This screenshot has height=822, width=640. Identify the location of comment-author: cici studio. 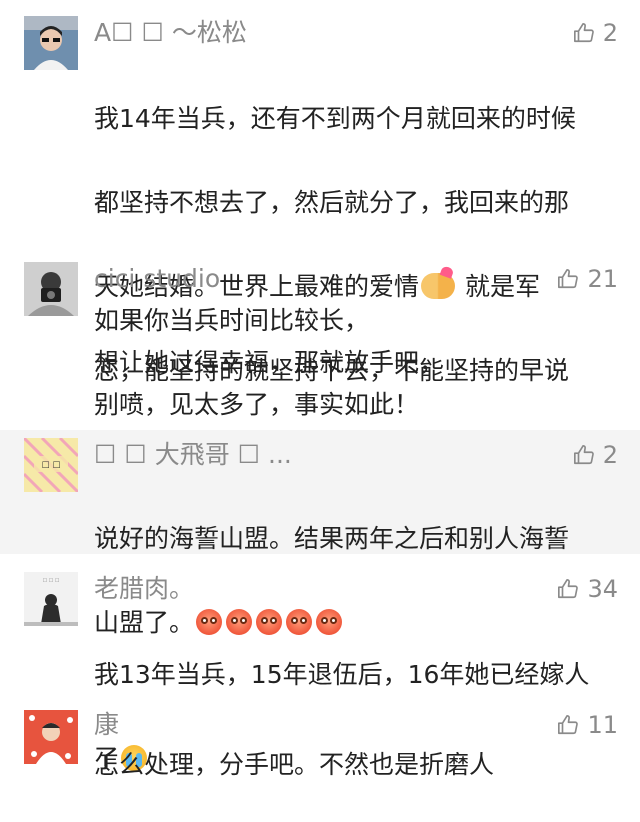
(157, 279).